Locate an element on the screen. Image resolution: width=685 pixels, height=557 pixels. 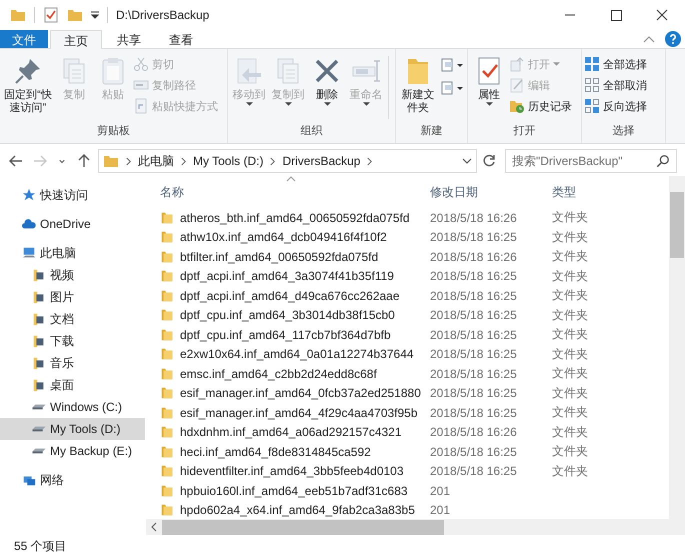
sidebar-item: My Tools (D:) is located at coordinates (72, 429).